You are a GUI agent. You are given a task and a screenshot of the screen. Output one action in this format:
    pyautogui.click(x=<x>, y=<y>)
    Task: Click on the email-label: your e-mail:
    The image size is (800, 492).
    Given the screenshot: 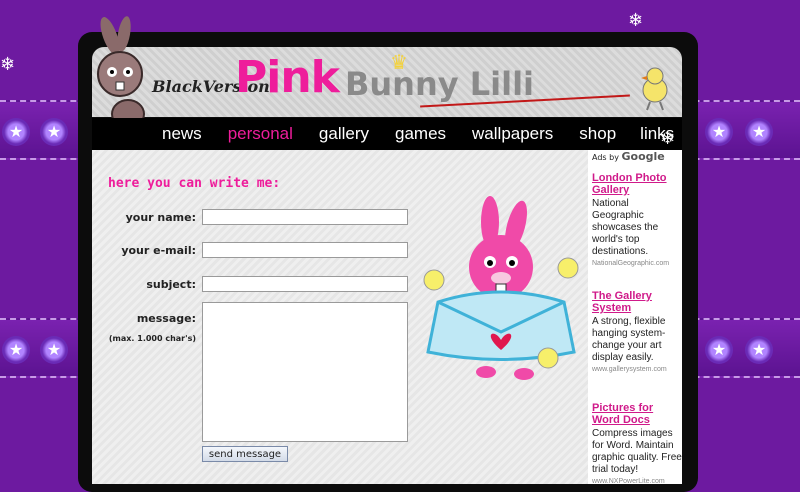 What is the action you would take?
    pyautogui.click(x=158, y=250)
    